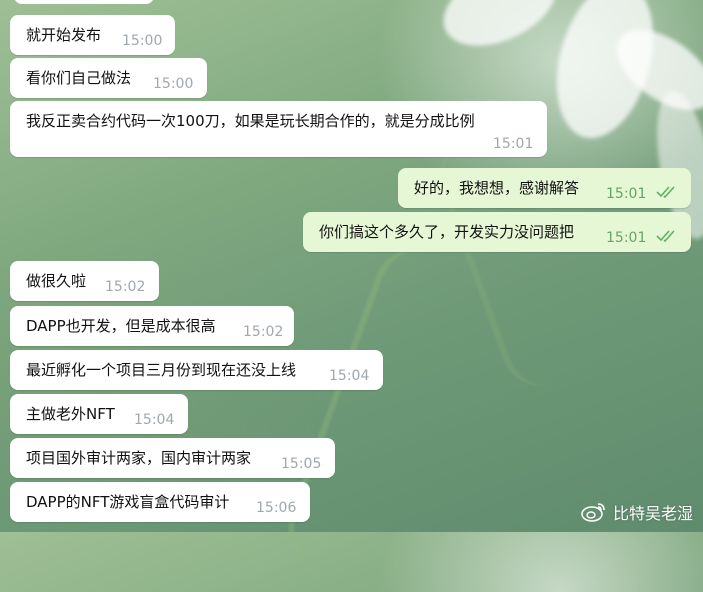  What do you see at coordinates (497, 188) in the screenshot?
I see `message-text: 好的，我想想，感谢解答` at bounding box center [497, 188].